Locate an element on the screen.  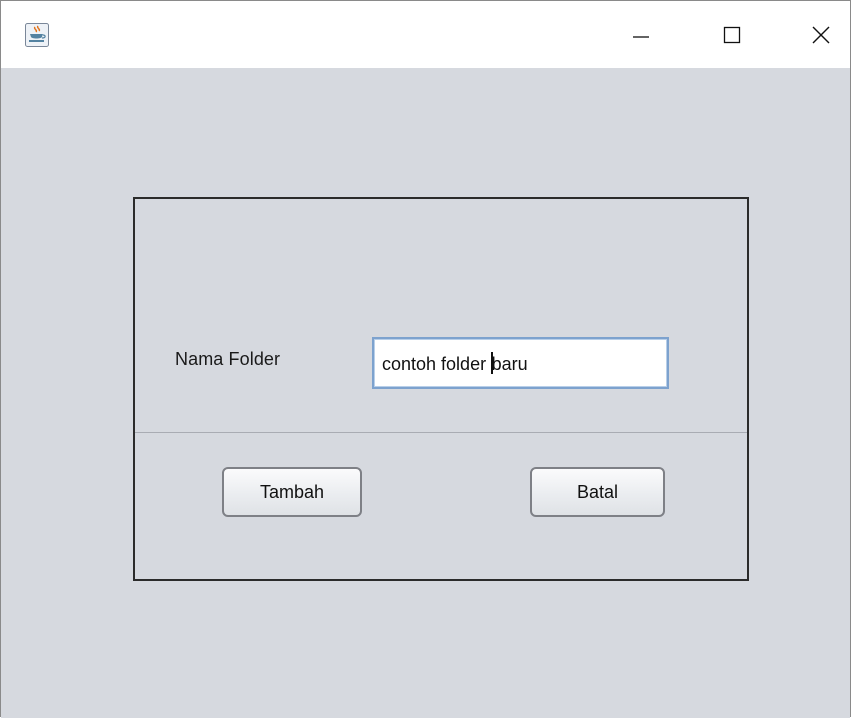
maximize-button is located at coordinates (732, 35).